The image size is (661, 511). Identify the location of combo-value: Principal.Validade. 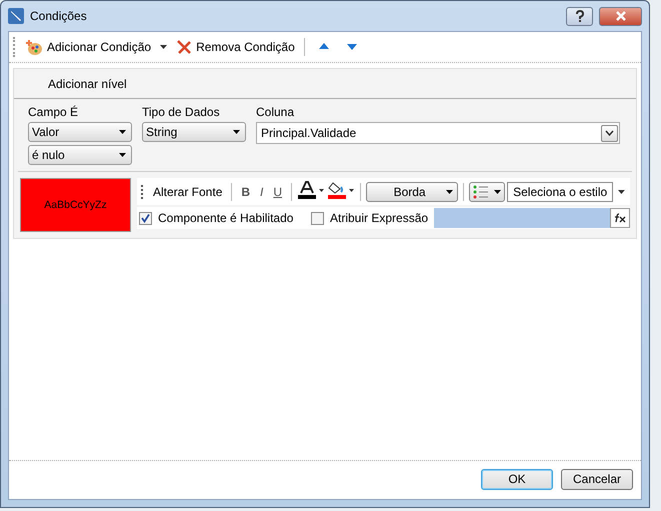
(308, 133).